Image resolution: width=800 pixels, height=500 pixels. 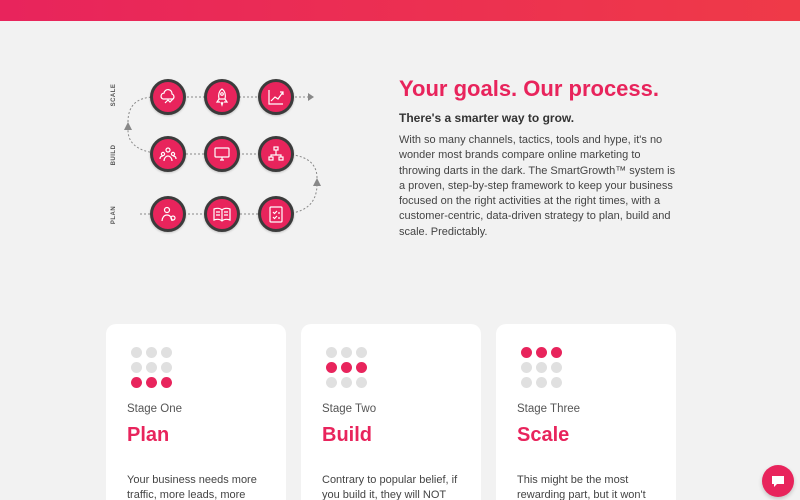 I want to click on card-title: Plan, so click(x=148, y=435).